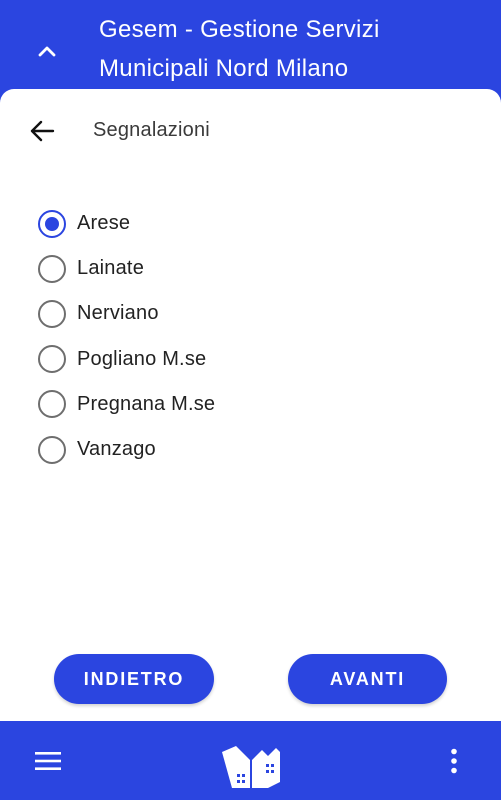 This screenshot has width=501, height=800. What do you see at coordinates (151, 130) in the screenshot?
I see `page-title: Segnalazioni` at bounding box center [151, 130].